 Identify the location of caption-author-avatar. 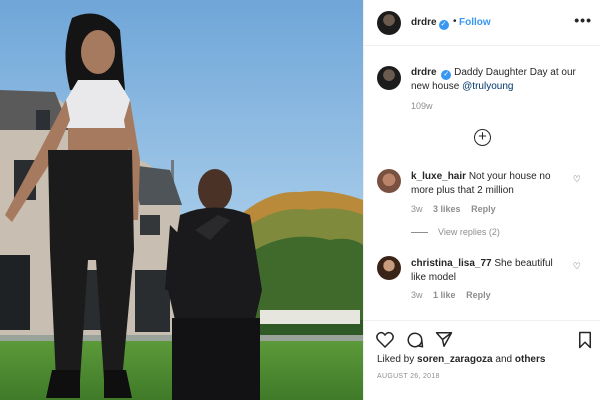
(389, 78).